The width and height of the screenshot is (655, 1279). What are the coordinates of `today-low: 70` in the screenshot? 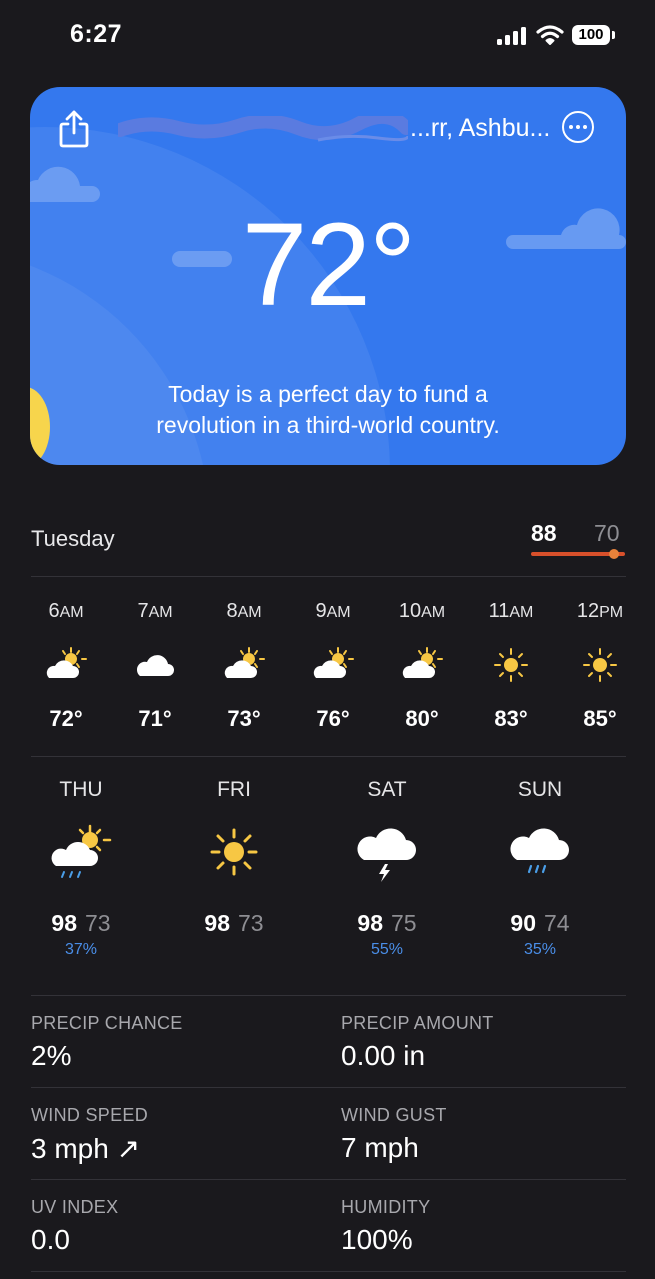 It's located at (607, 533).